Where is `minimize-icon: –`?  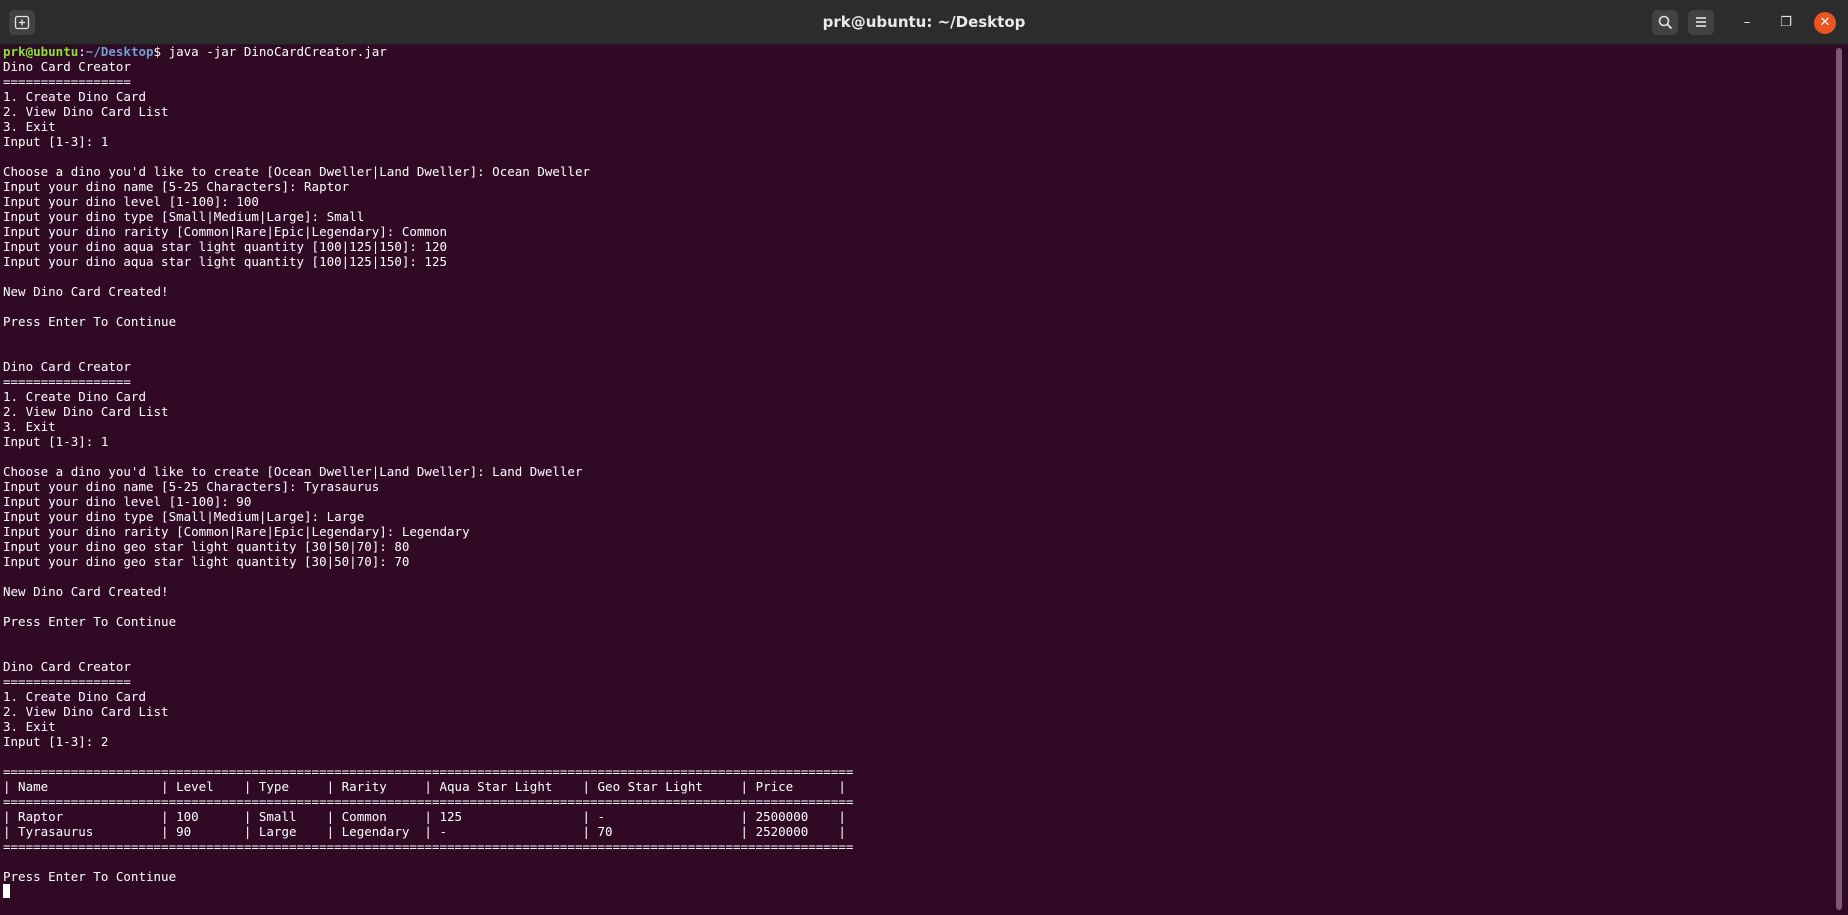
minimize-icon: – is located at coordinates (1747, 22).